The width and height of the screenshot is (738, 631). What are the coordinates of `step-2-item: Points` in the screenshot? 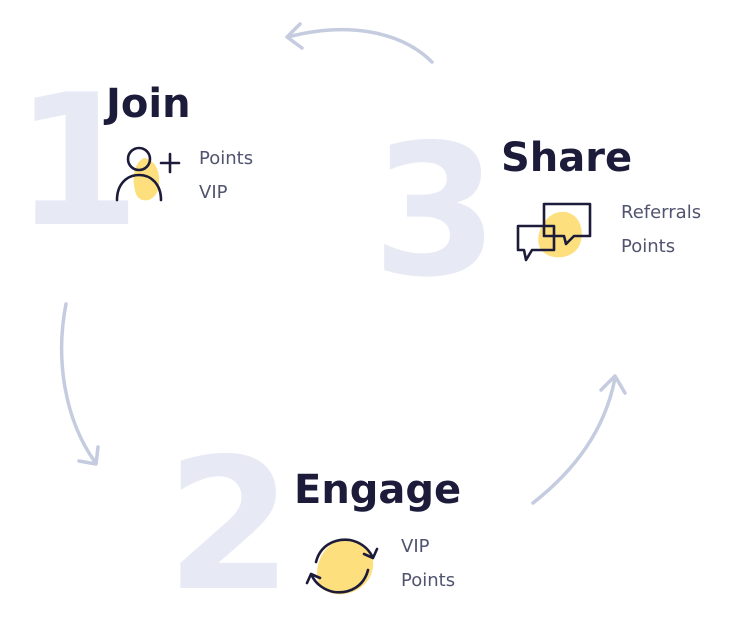 It's located at (428, 580).